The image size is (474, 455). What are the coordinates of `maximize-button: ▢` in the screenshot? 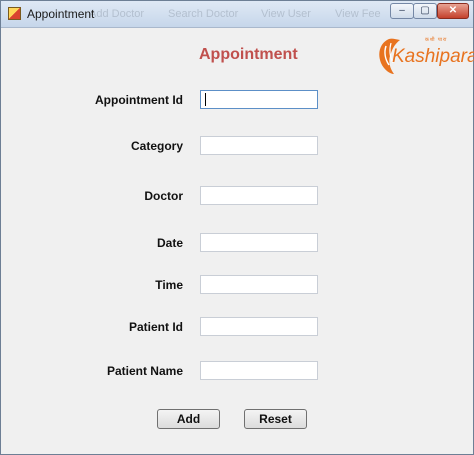 It's located at (425, 11).